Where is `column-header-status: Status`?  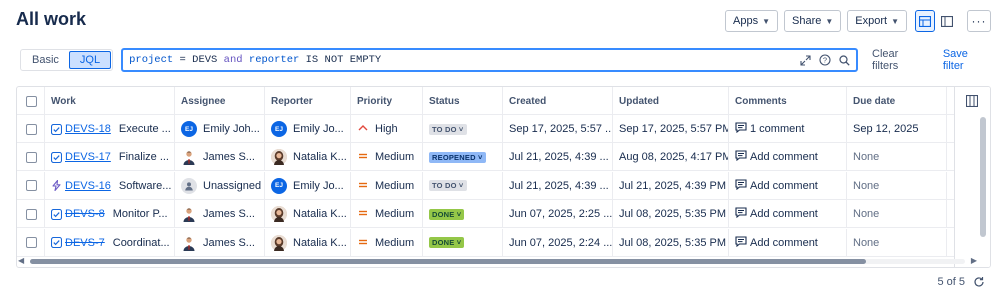 column-header-status: Status is located at coordinates (463, 101).